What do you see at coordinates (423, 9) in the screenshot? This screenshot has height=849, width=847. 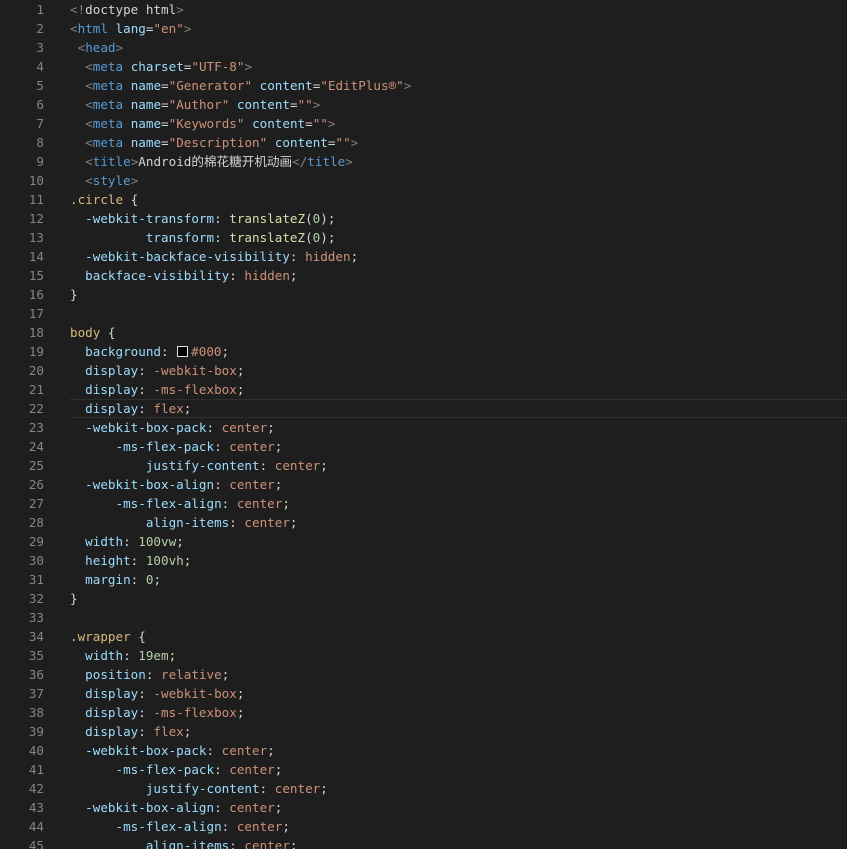 I see `code-line: 1 <!doctype html>` at bounding box center [423, 9].